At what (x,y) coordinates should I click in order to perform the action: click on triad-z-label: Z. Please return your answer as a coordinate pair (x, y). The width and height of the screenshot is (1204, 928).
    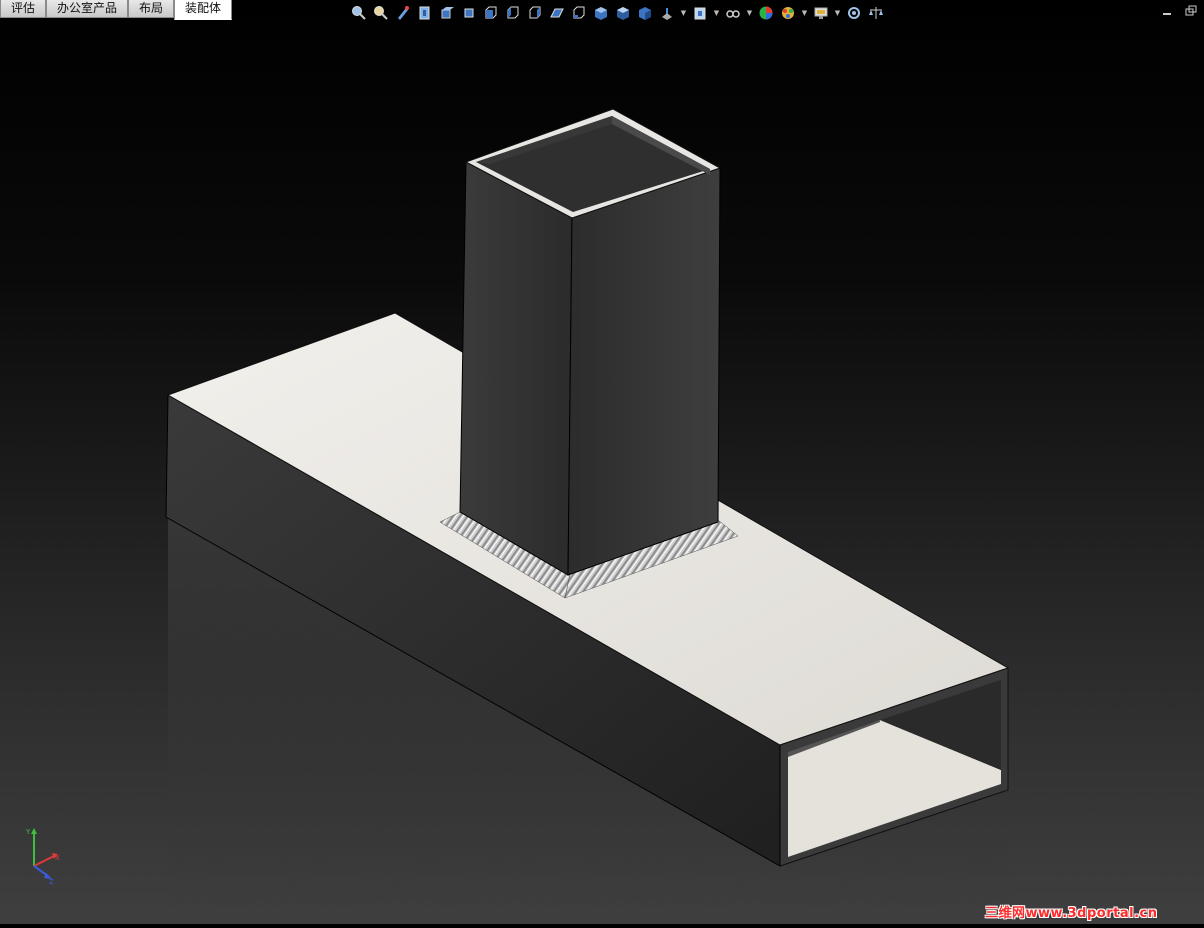
    Looking at the image, I should click on (51, 882).